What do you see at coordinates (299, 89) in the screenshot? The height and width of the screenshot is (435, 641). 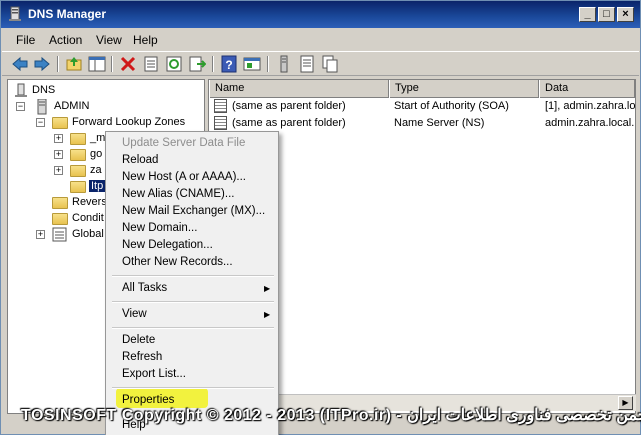 I see `column-header-name: Name` at bounding box center [299, 89].